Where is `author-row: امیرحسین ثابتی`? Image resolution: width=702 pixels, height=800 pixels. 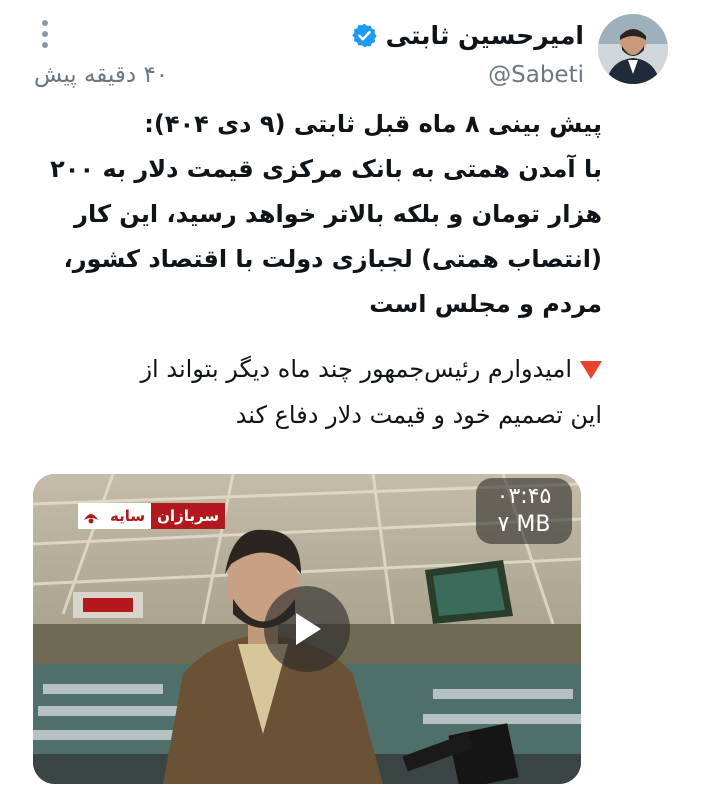
author-row: امیرحسین ثابتی is located at coordinates (467, 35).